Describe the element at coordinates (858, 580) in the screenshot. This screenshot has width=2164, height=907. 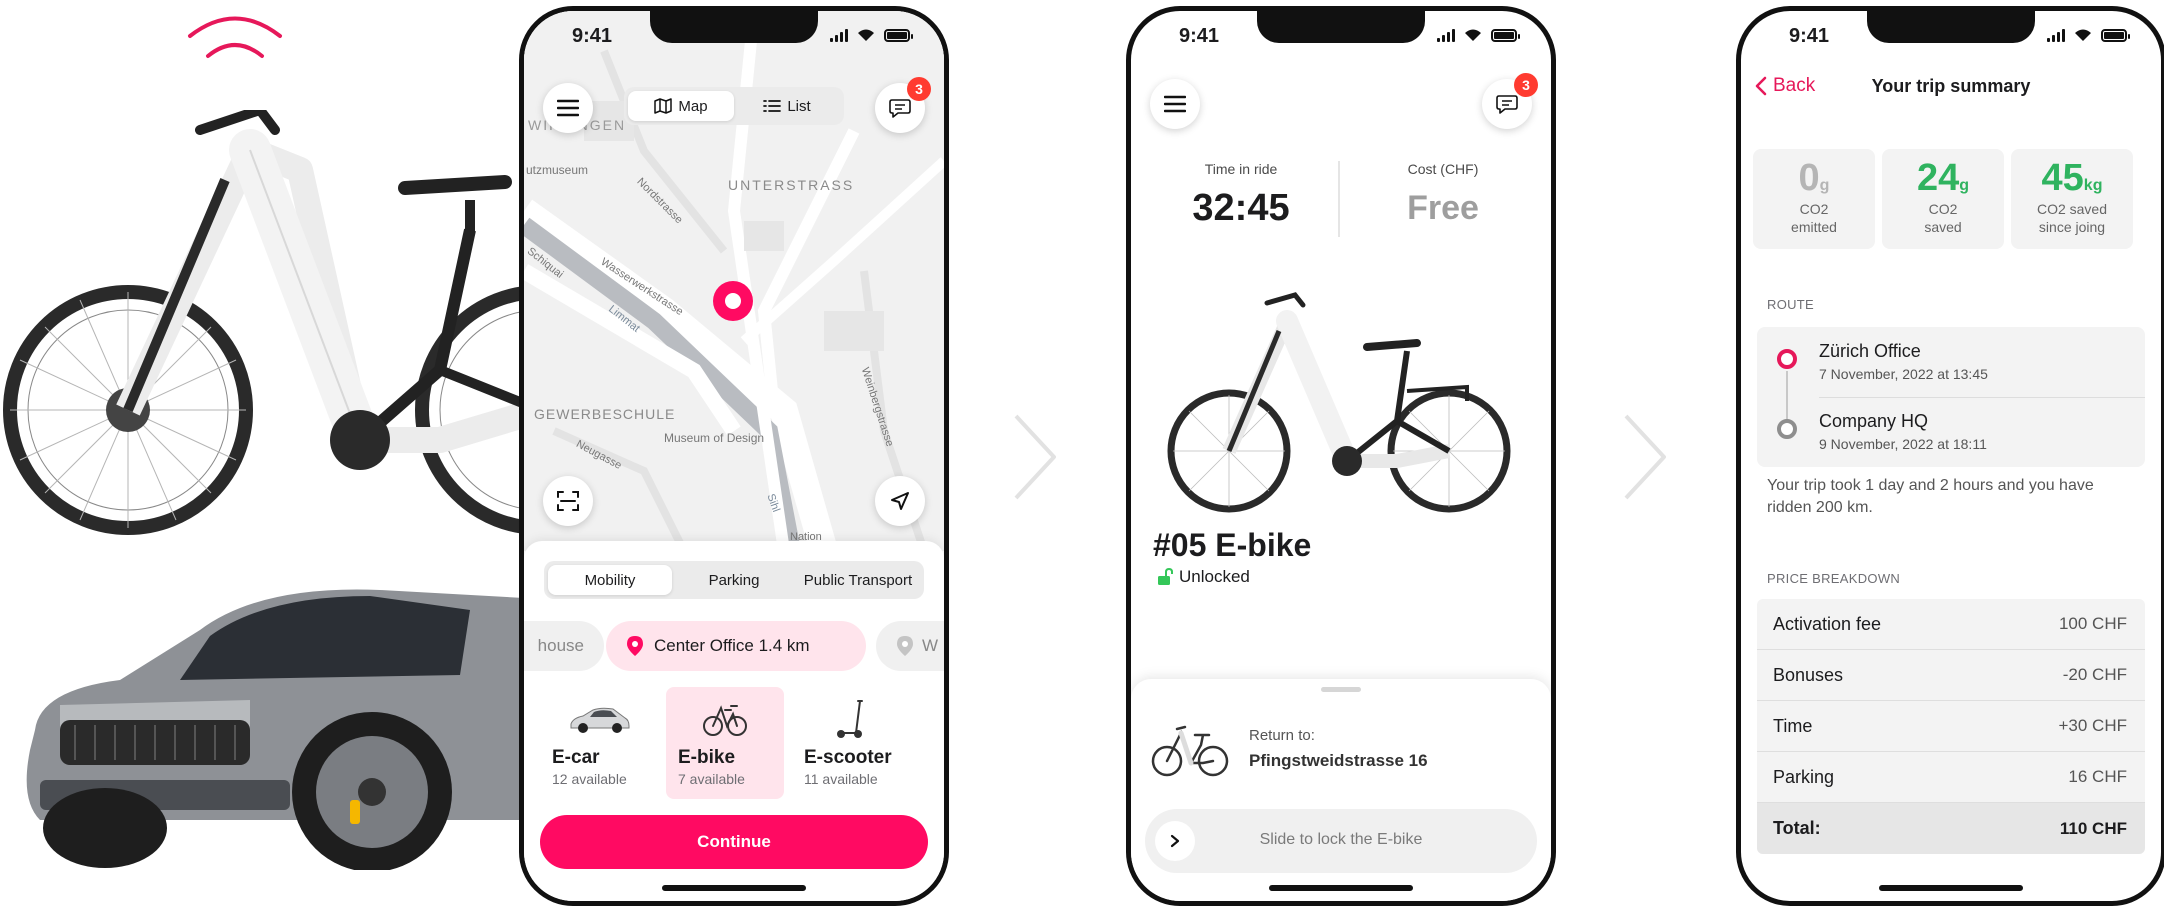
I see `tab-public-transport: Public Transport` at that location.